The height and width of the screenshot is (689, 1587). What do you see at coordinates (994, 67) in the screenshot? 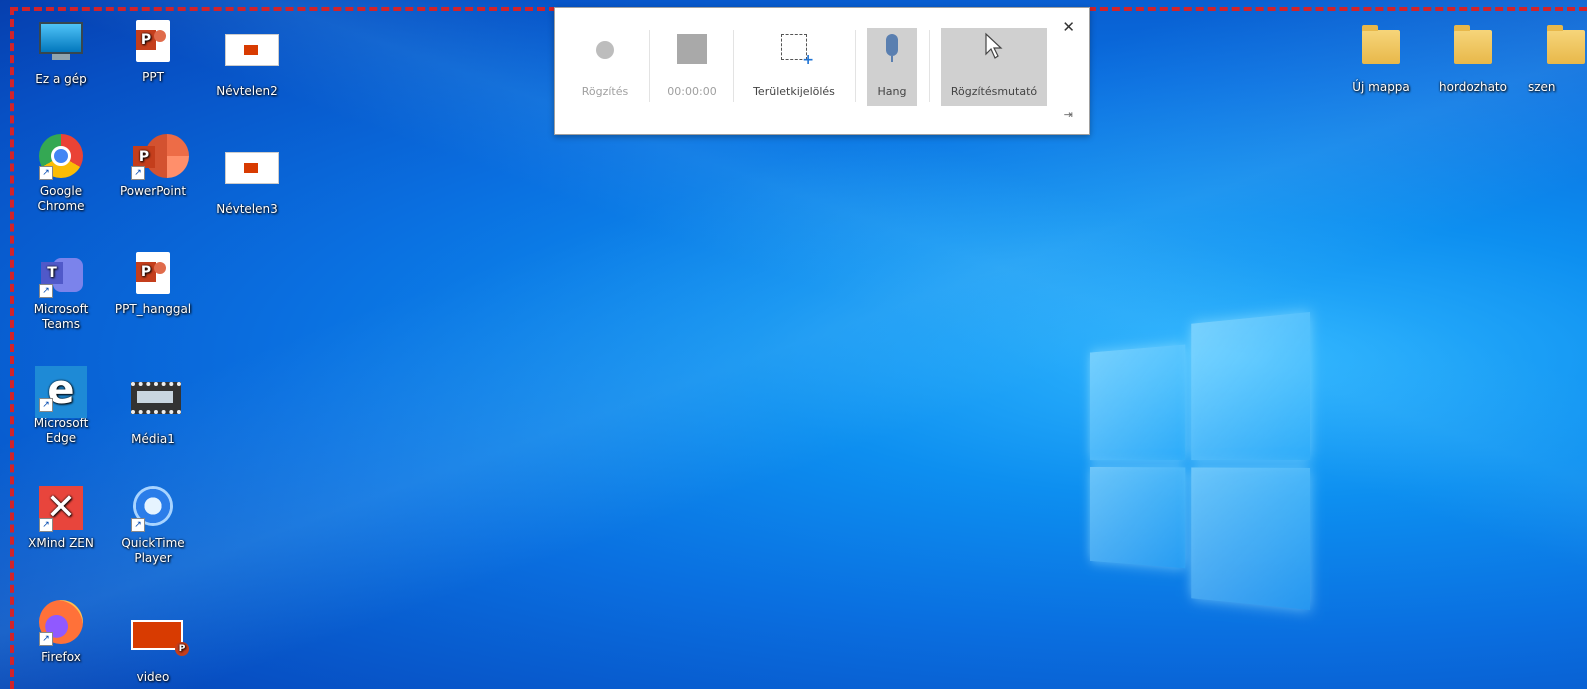
I see `record-pointer-button: Rögzítésmutató` at bounding box center [994, 67].